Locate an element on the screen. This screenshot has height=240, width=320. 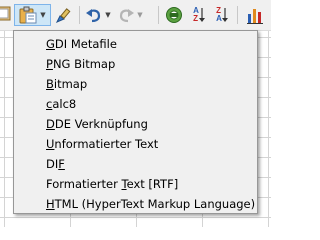
clone-formatting-icon is located at coordinates (64, 15).